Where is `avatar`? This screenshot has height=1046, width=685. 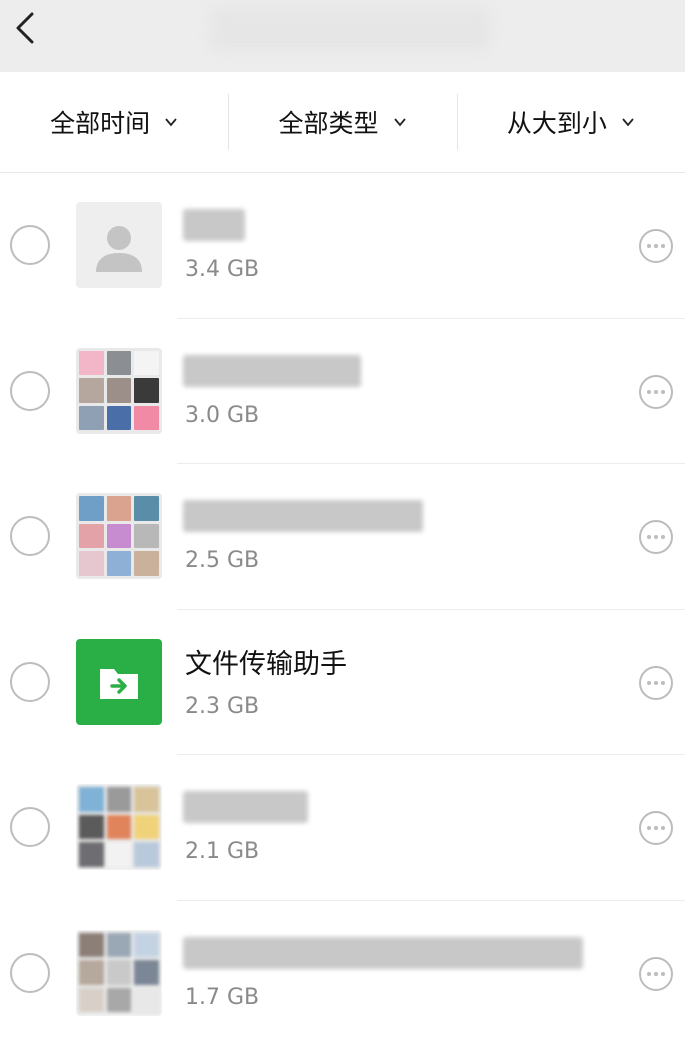 avatar is located at coordinates (119, 245).